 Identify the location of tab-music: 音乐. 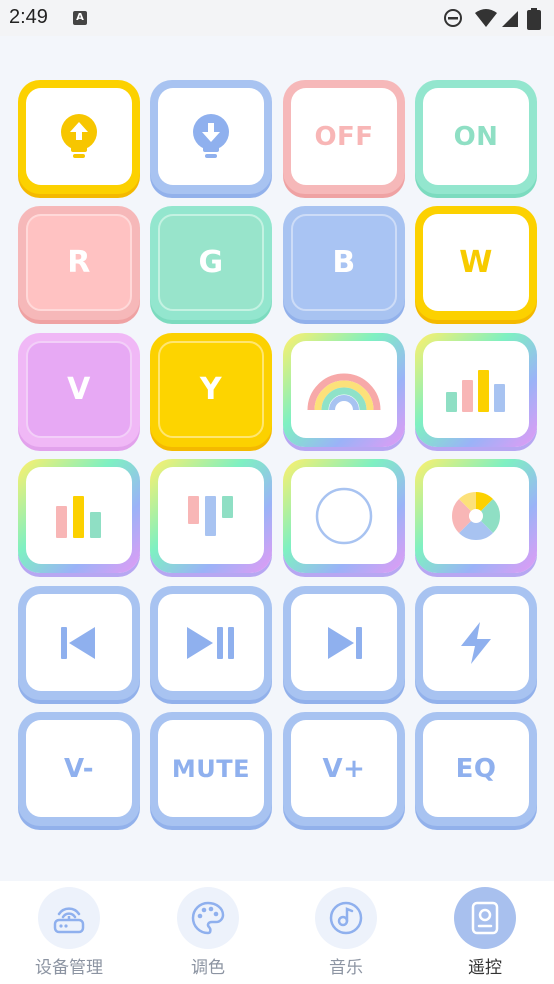
(346, 932).